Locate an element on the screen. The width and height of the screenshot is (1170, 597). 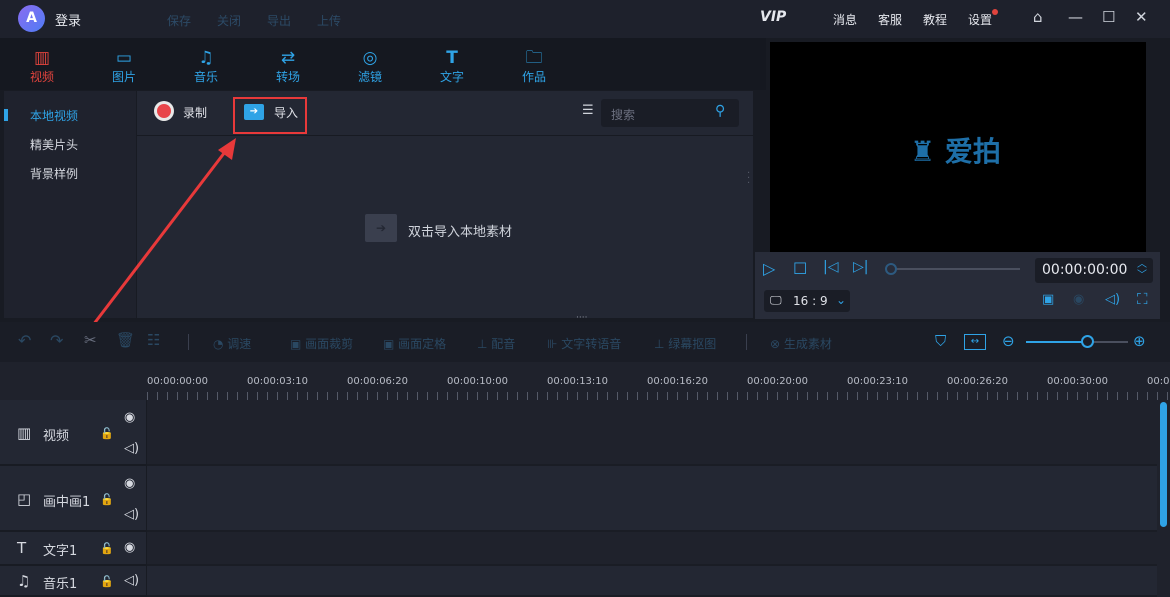
close-menu: 关闭 is located at coordinates (229, 20).